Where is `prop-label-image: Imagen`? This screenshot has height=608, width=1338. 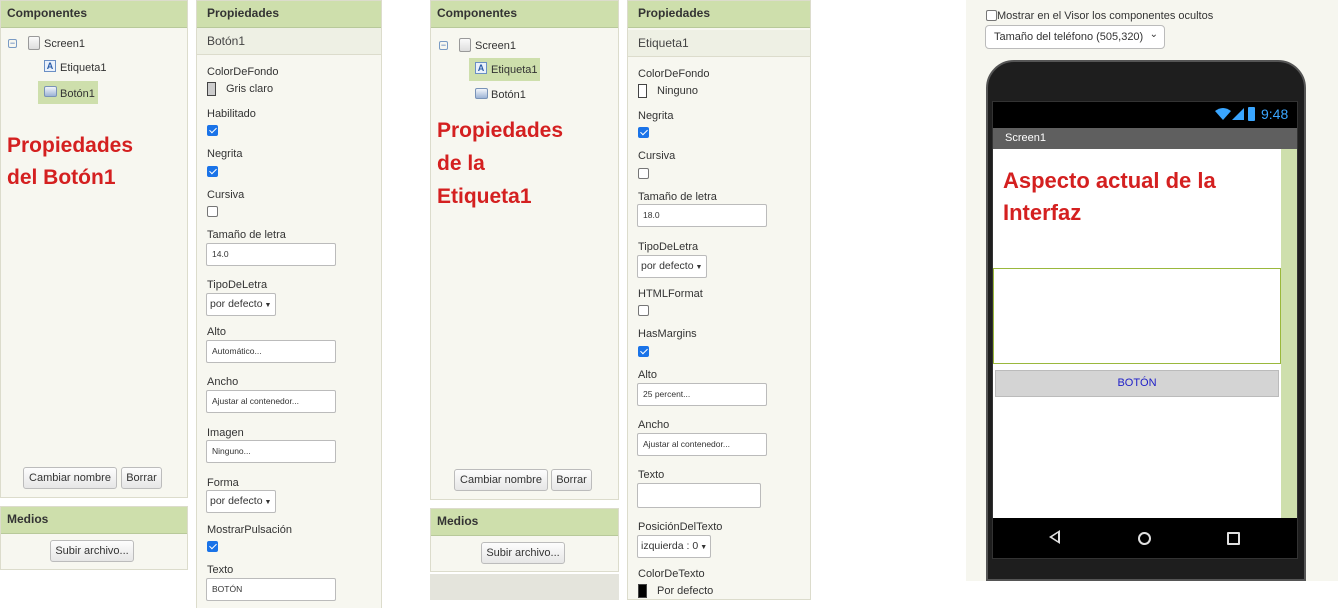 prop-label-image: Imagen is located at coordinates (225, 433).